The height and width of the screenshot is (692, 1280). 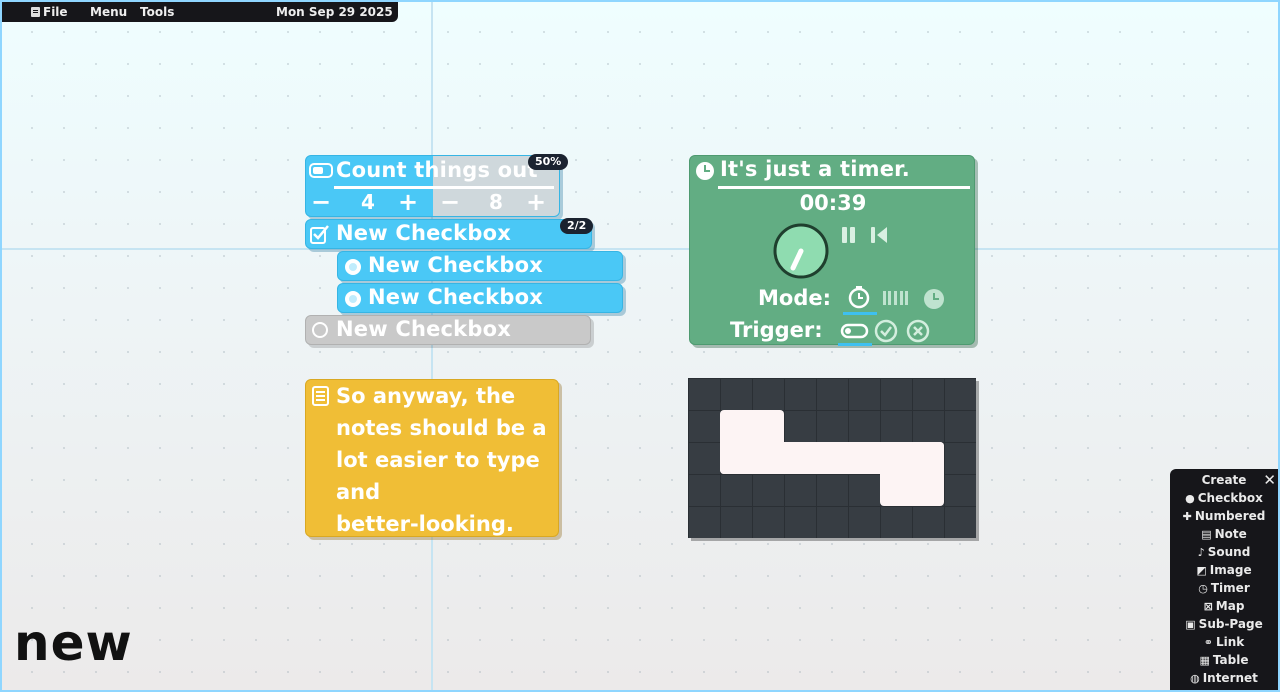 What do you see at coordinates (1224, 480) in the screenshot?
I see `create-panel-title: Create` at bounding box center [1224, 480].